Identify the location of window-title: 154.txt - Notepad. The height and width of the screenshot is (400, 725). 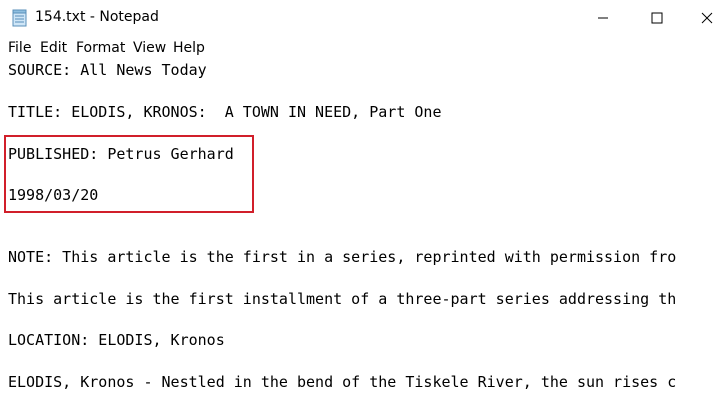
(97, 17).